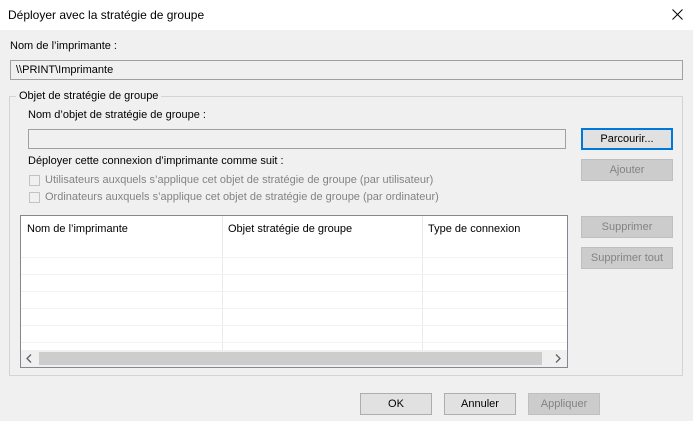  What do you see at coordinates (480, 404) in the screenshot?
I see `cancel-button: Annuler` at bounding box center [480, 404].